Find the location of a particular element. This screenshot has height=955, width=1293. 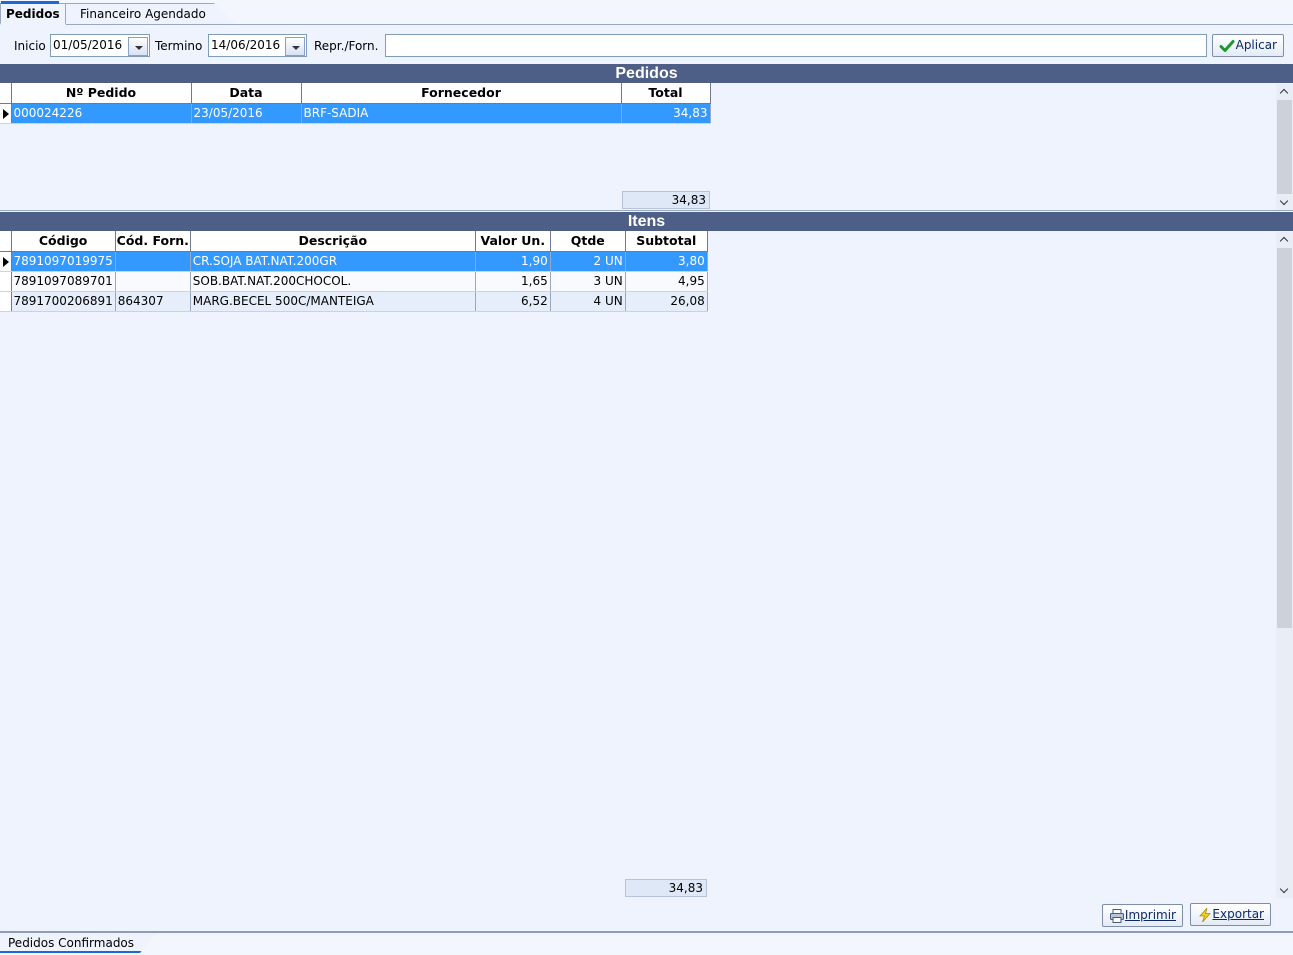

tab-pedidos: Pedidos is located at coordinates (33, 13).